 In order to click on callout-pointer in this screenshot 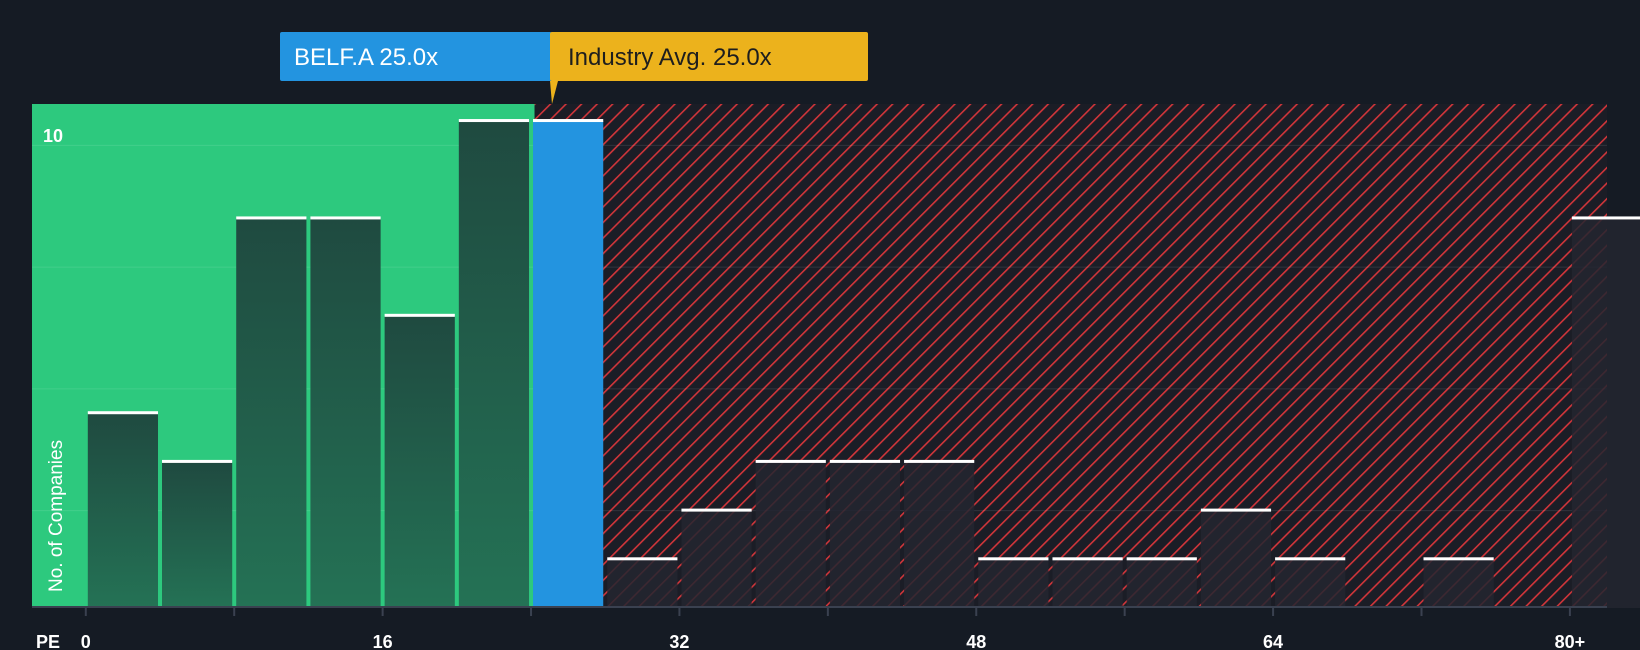, I will do `click(554, 92)`.